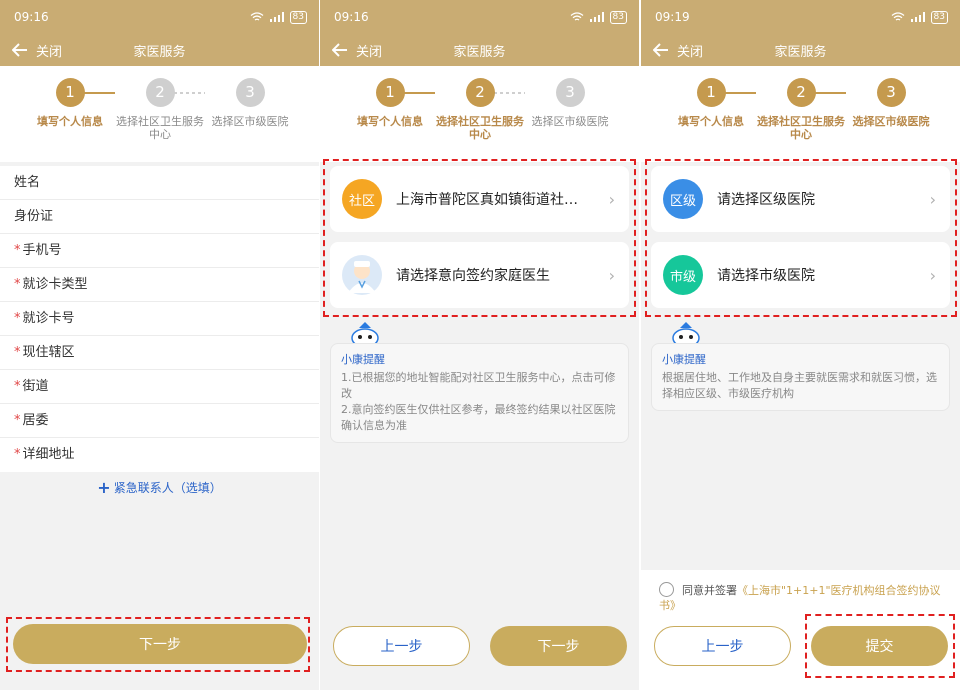 This screenshot has width=960, height=690. Describe the element at coordinates (159, 487) in the screenshot. I see `add-emergency-contact-button: + 紧急联系人（选填）` at that location.